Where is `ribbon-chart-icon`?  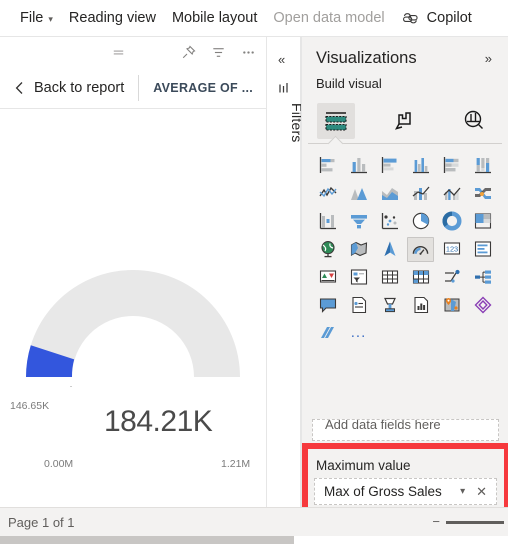 ribbon-chart-icon is located at coordinates (482, 193).